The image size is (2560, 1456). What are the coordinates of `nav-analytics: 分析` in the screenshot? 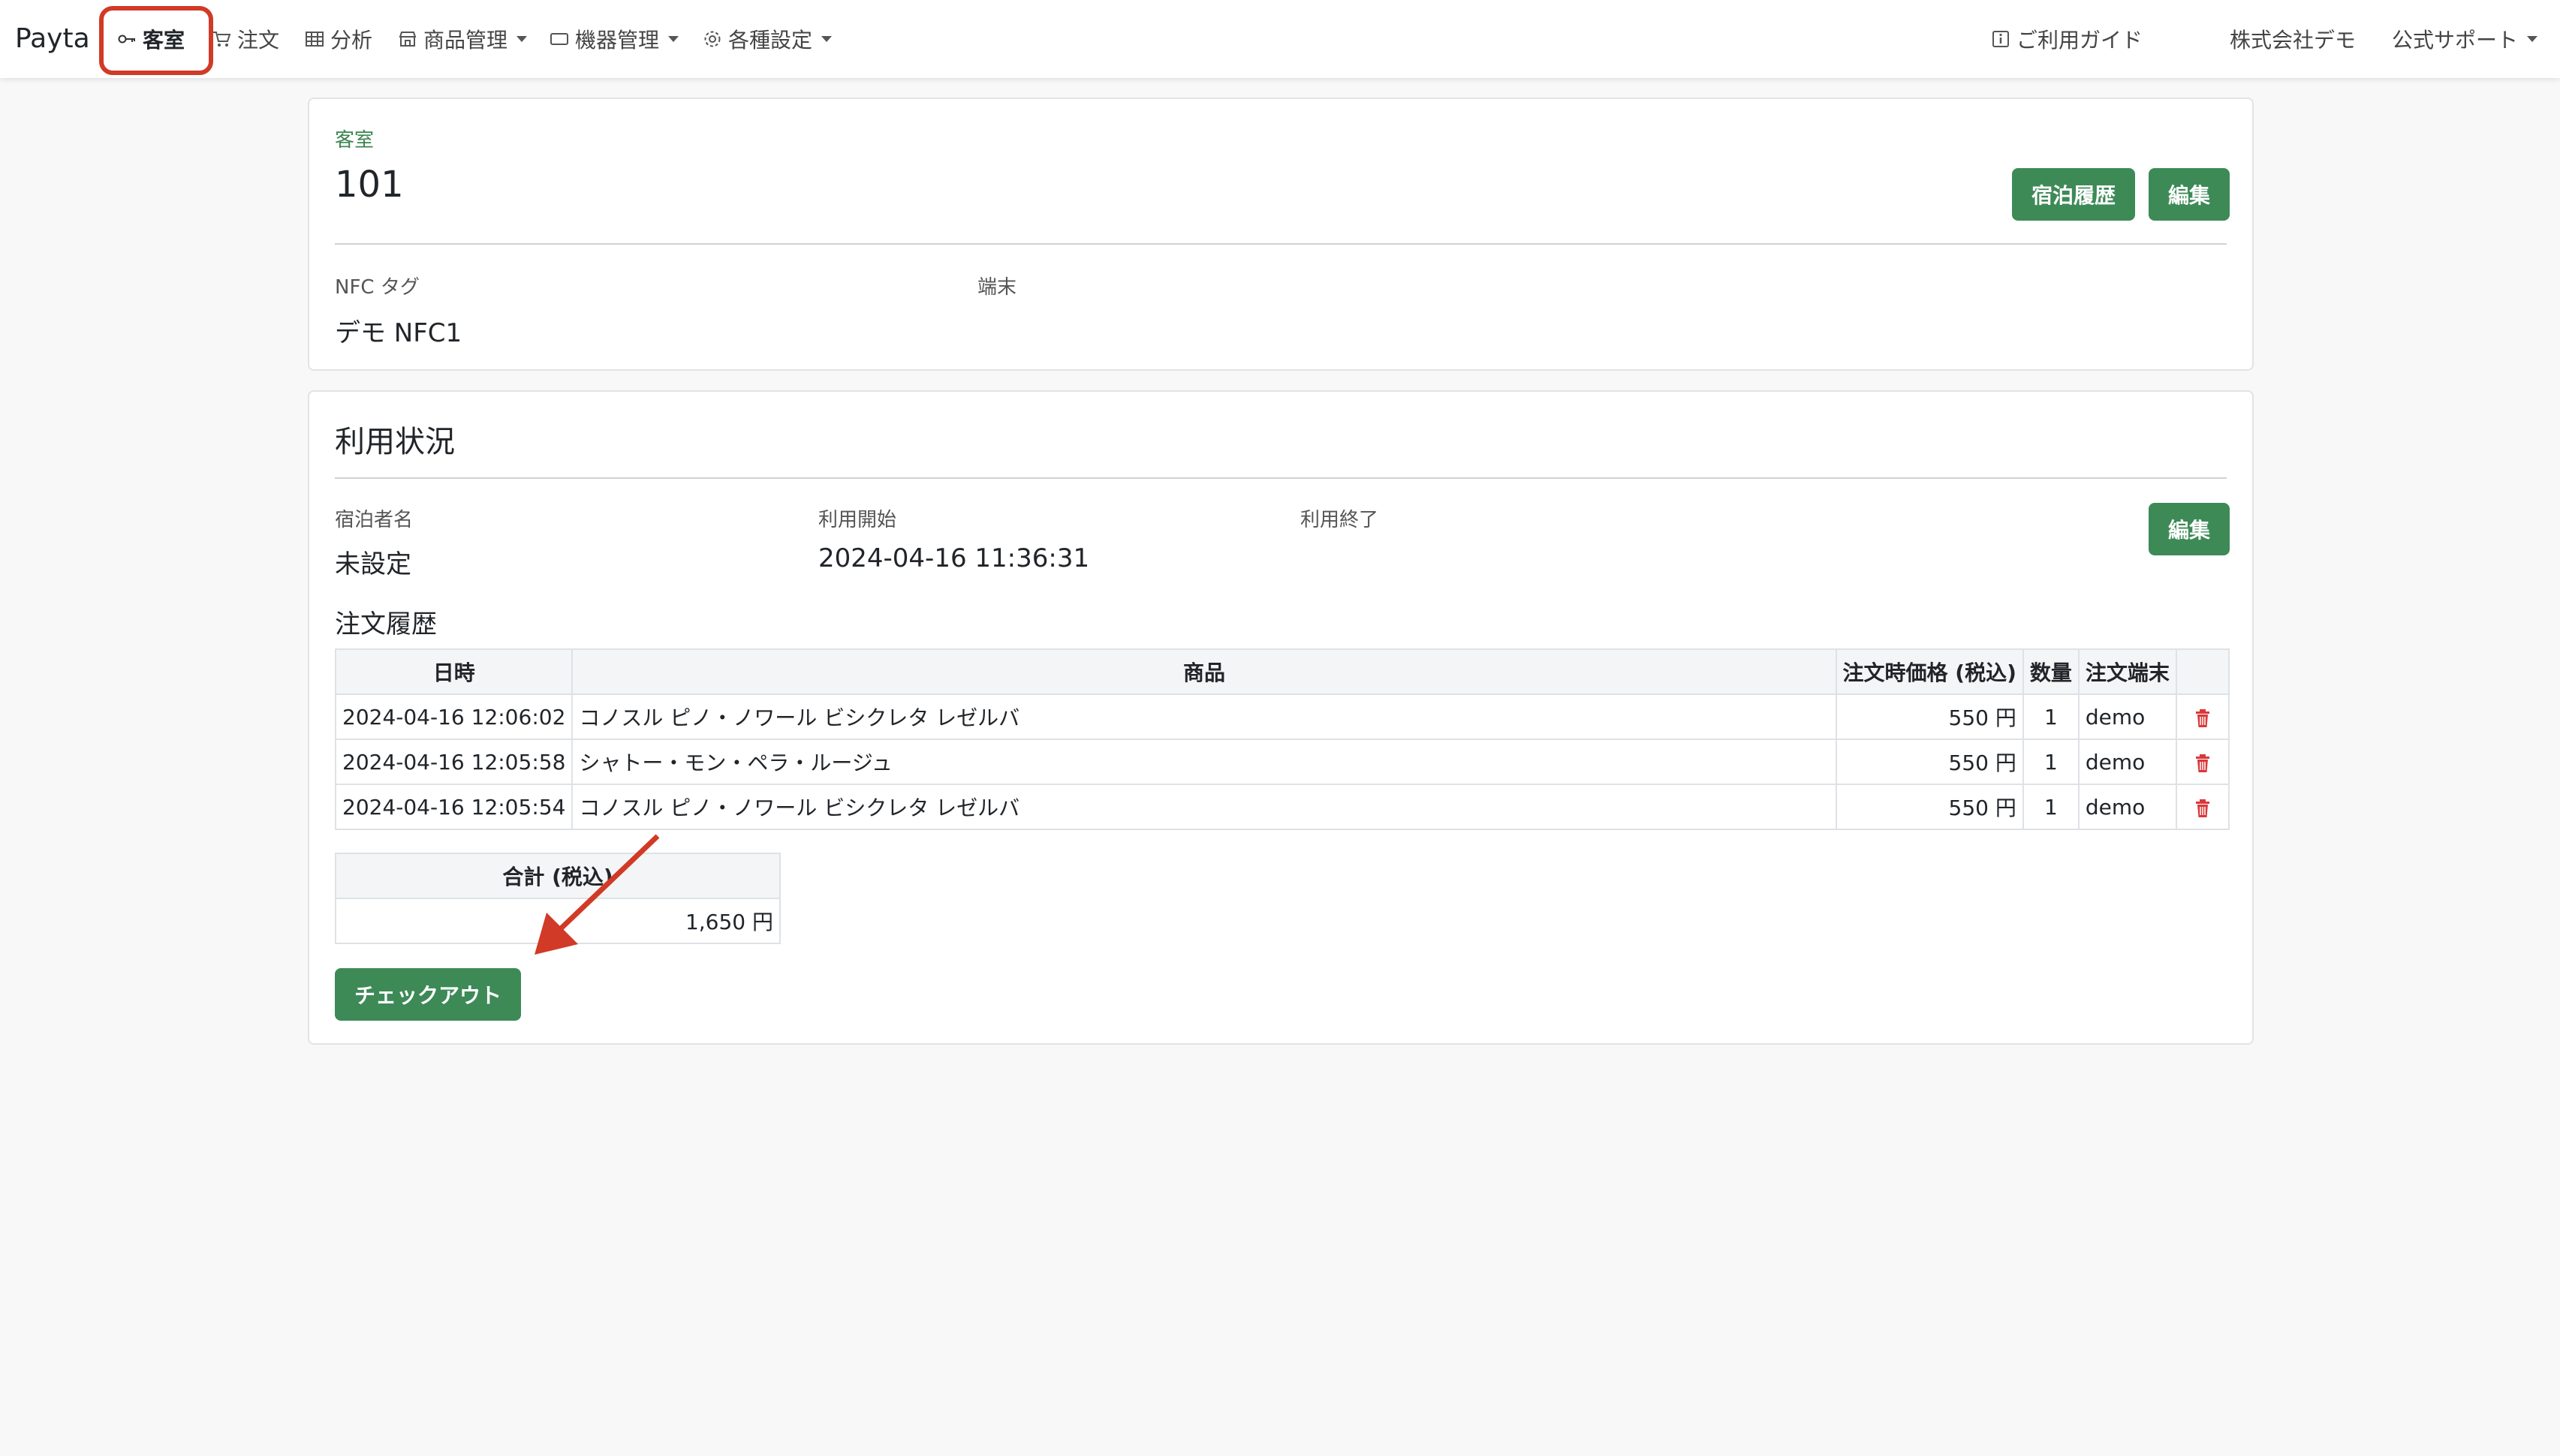 It's located at (338, 39).